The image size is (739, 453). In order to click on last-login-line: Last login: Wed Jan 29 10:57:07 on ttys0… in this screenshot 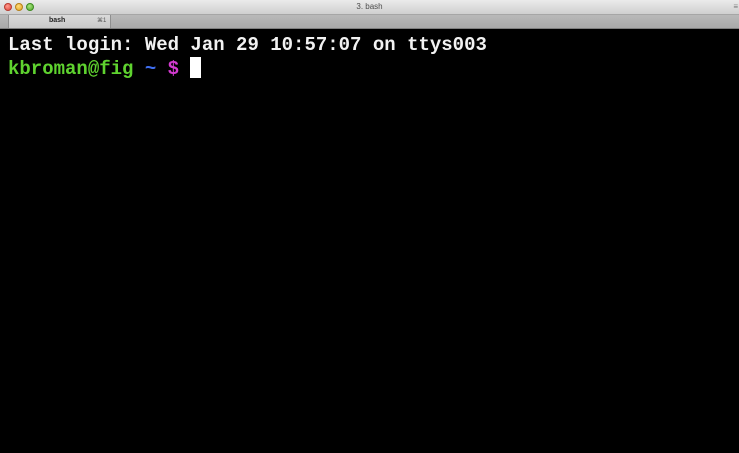, I will do `click(247, 45)`.